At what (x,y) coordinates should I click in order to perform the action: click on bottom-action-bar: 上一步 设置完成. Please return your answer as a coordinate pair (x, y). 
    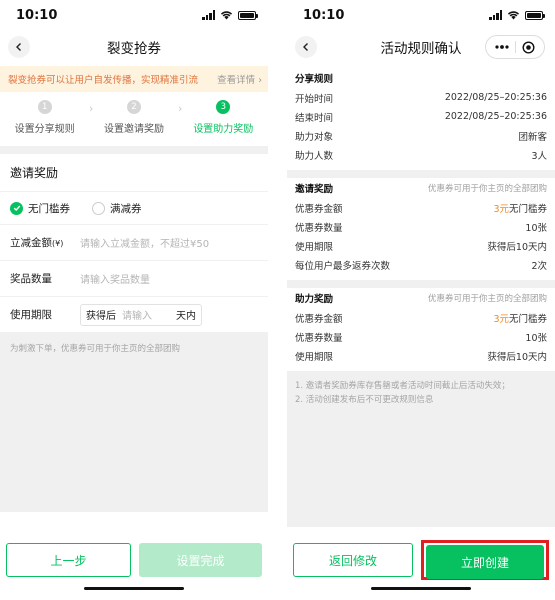
    Looking at the image, I should click on (134, 560).